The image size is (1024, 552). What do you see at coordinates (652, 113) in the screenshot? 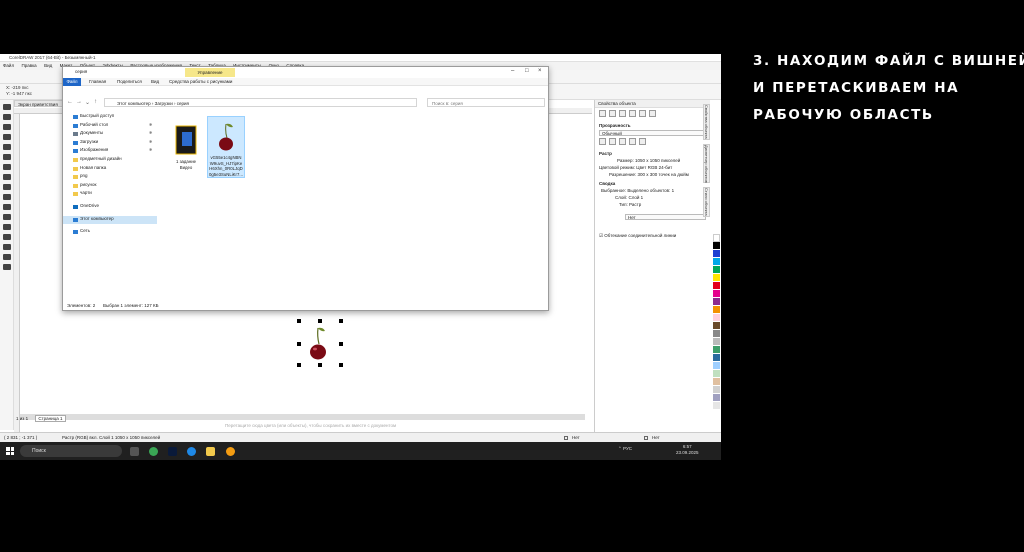
I see `wrap-icon` at bounding box center [652, 113].